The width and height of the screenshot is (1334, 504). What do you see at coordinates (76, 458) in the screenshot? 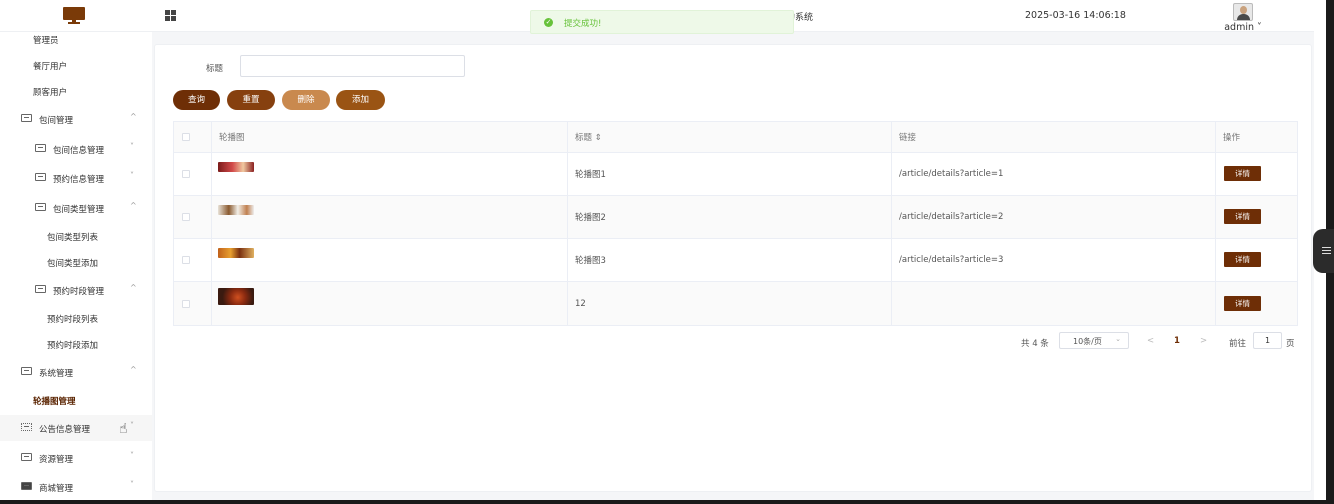
I see `sidebar-group-resource-management: 资源管理 ˅` at bounding box center [76, 458].